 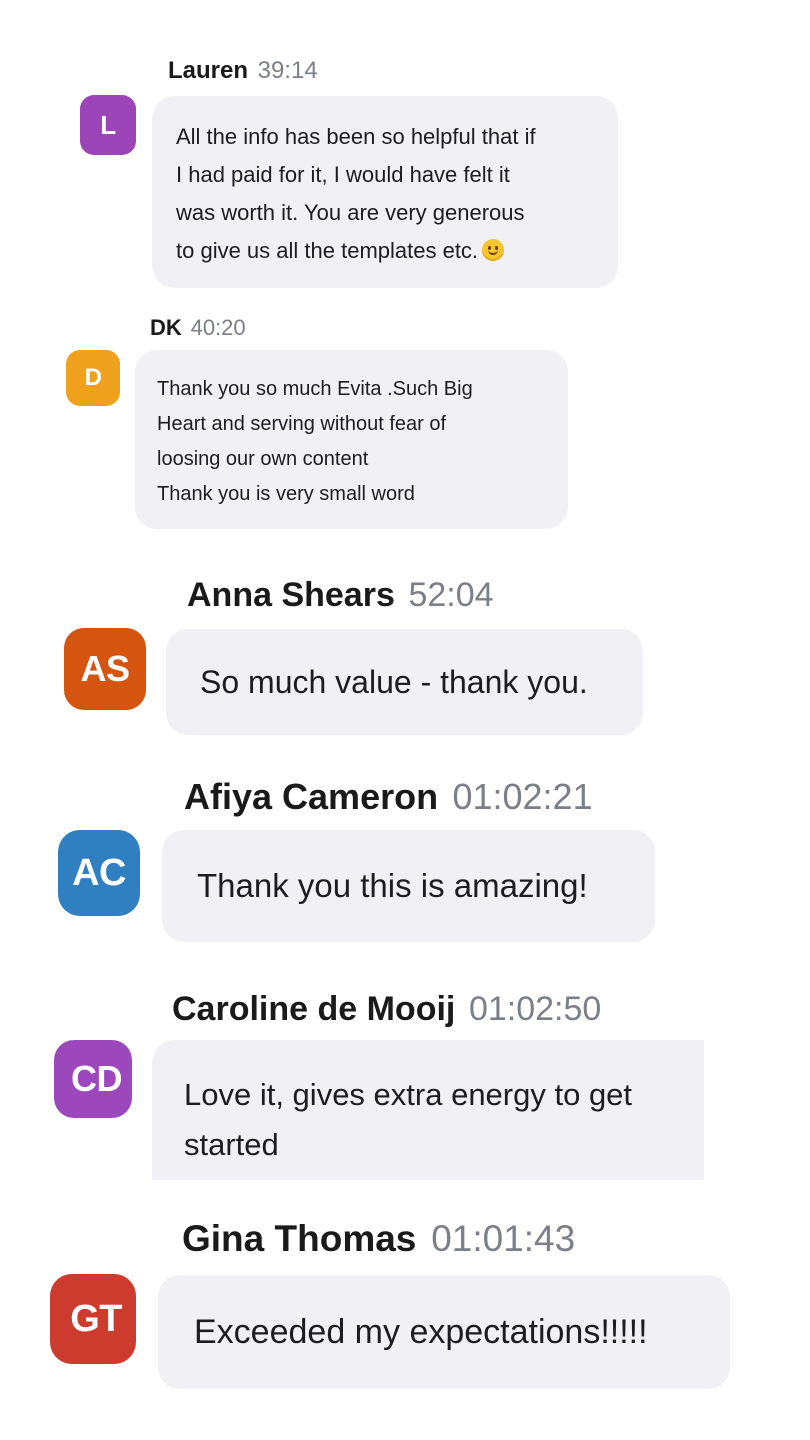 What do you see at coordinates (299, 1238) in the screenshot?
I see `sender-name: Gina Thomas` at bounding box center [299, 1238].